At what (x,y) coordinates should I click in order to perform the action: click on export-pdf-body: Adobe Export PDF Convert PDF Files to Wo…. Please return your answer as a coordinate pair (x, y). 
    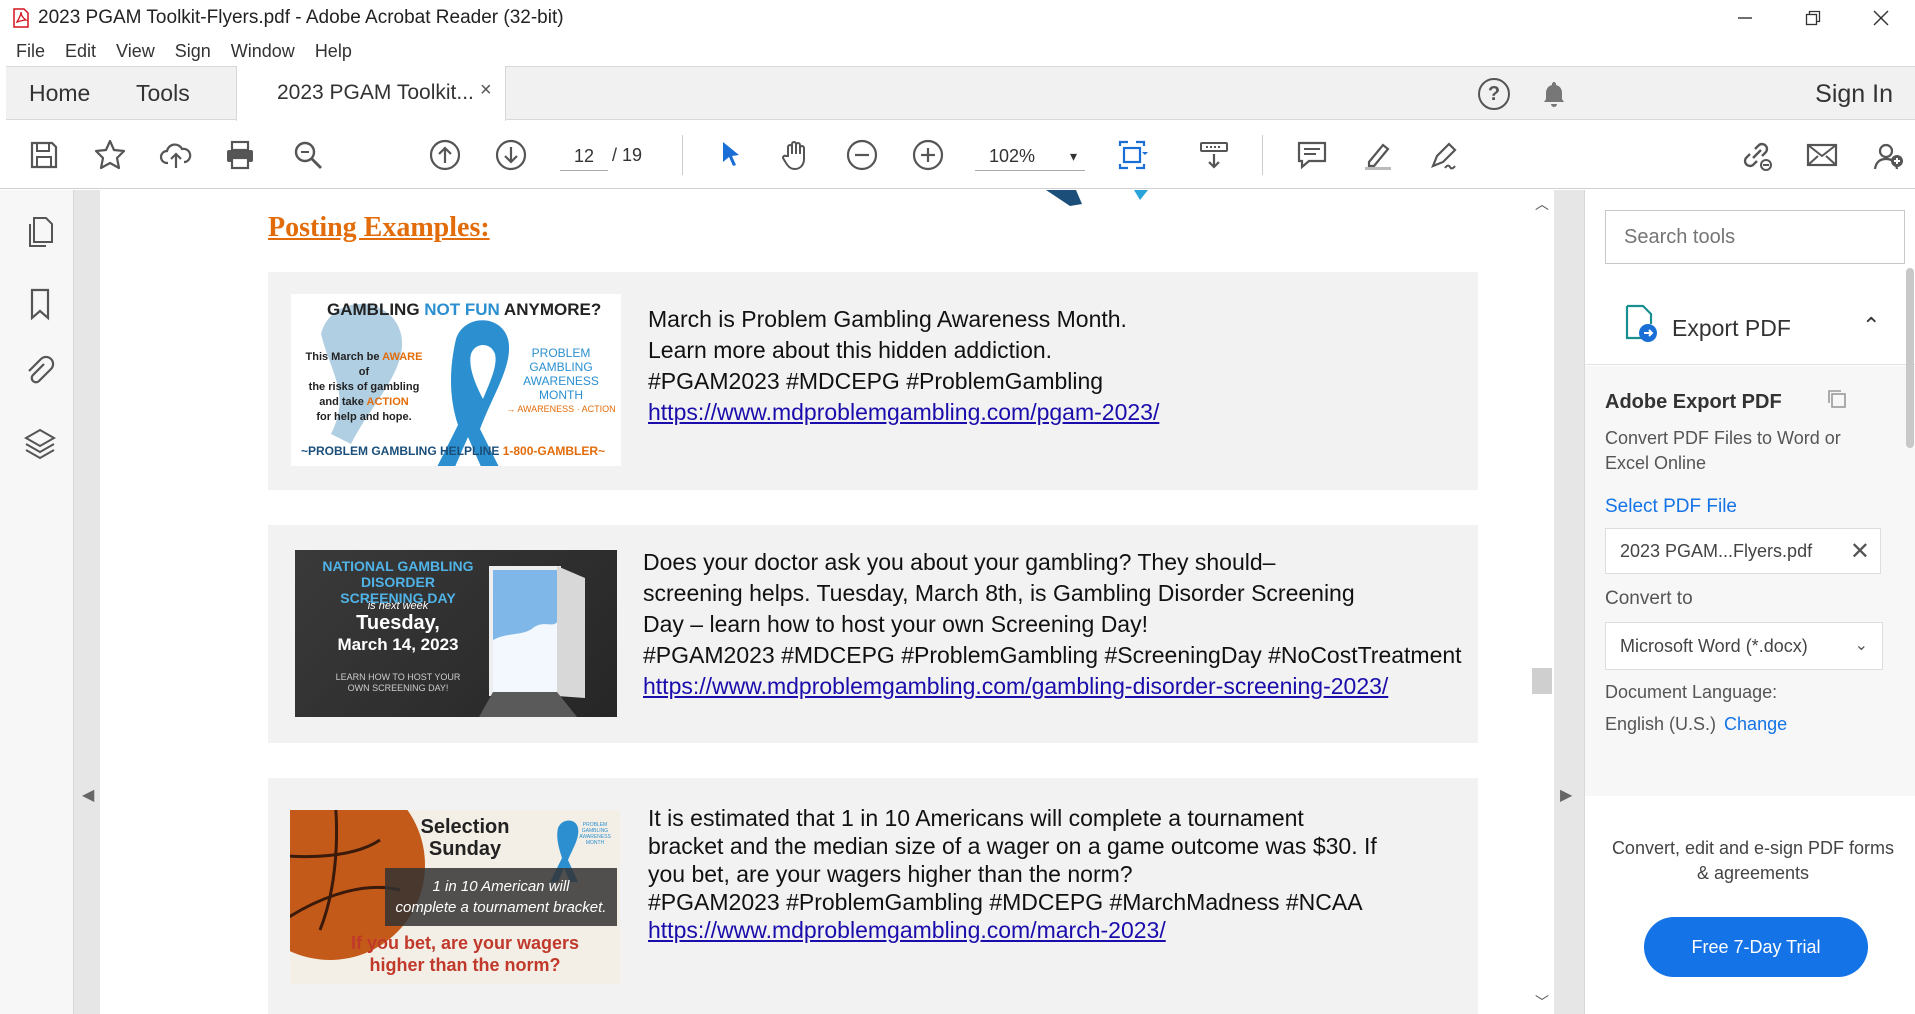
    Looking at the image, I should click on (1750, 581).